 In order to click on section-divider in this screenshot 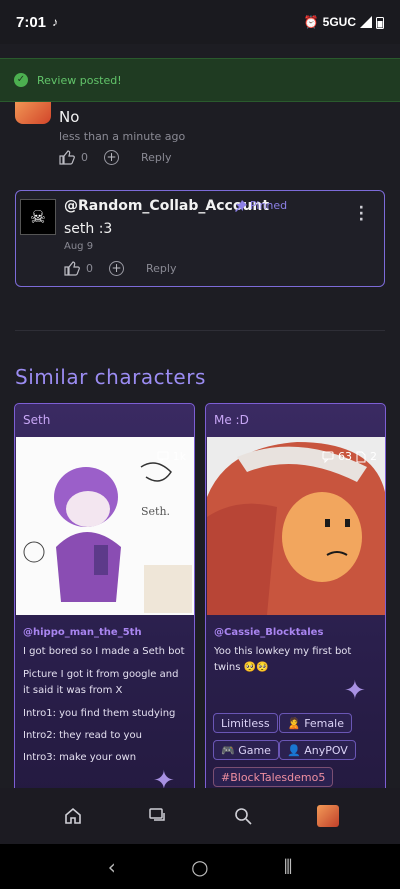, I will do `click(200, 330)`.